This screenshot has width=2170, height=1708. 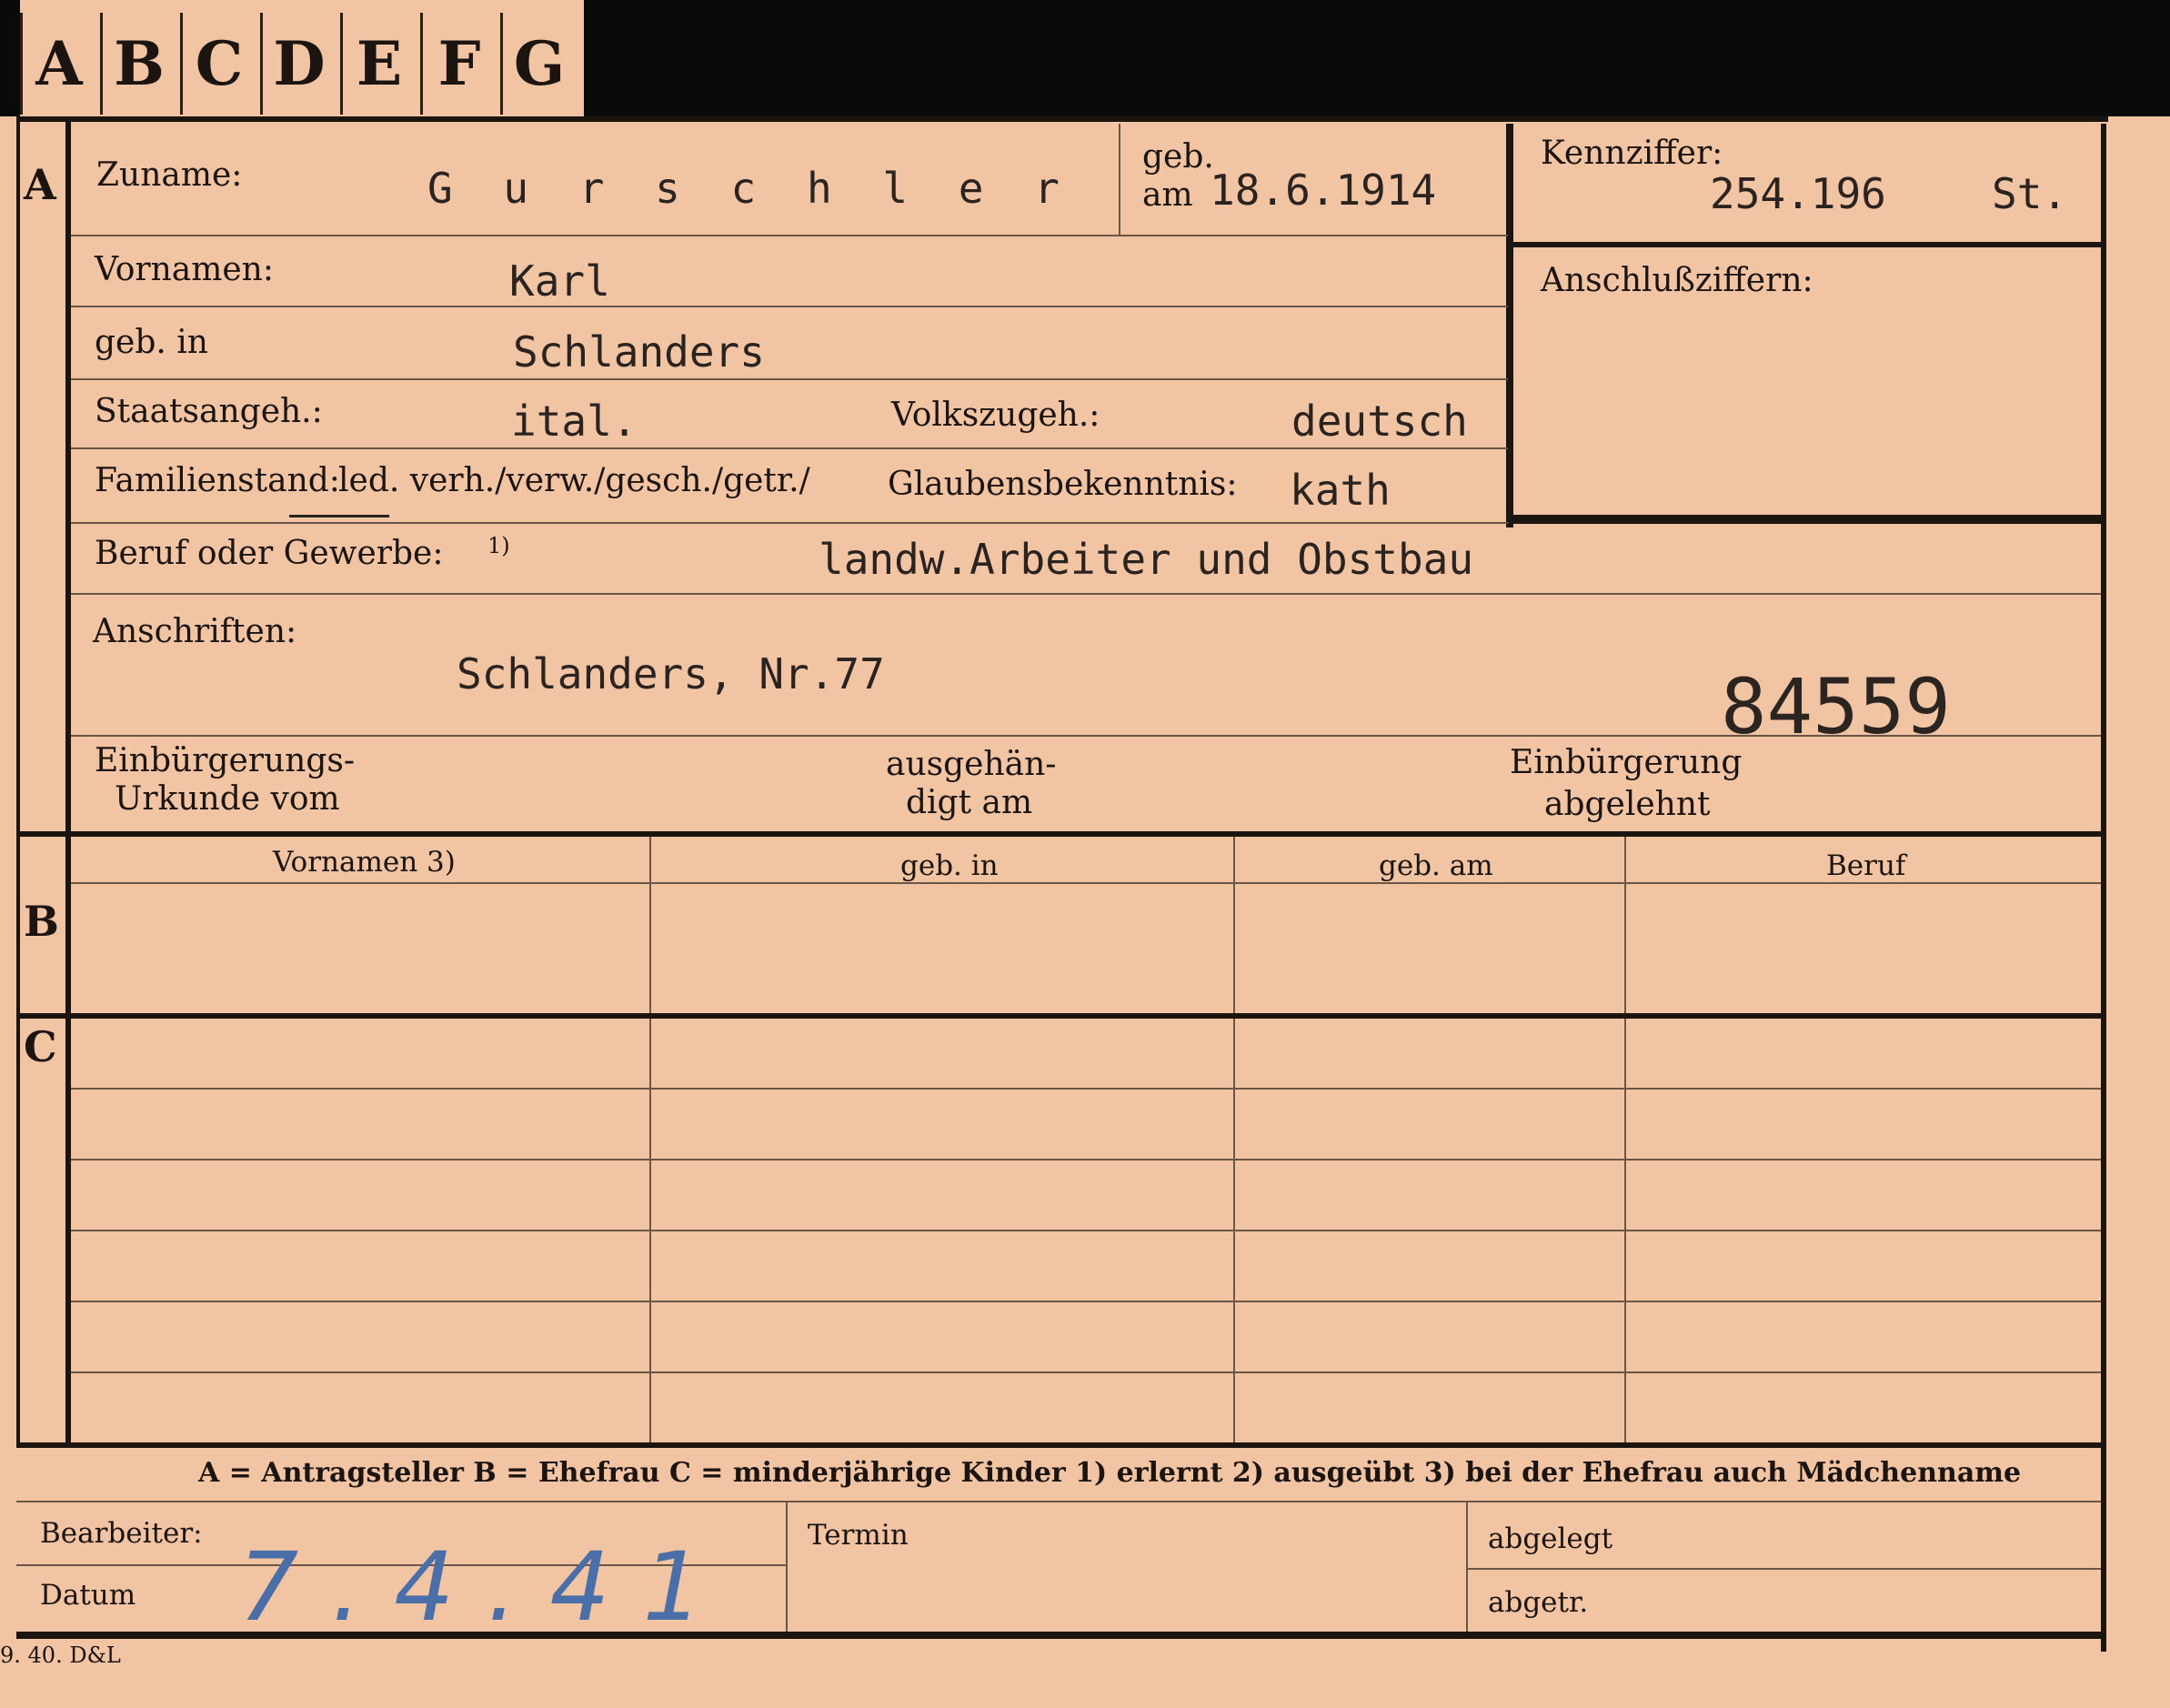 I want to click on col-geb-in-header: geb. in, so click(x=949, y=865).